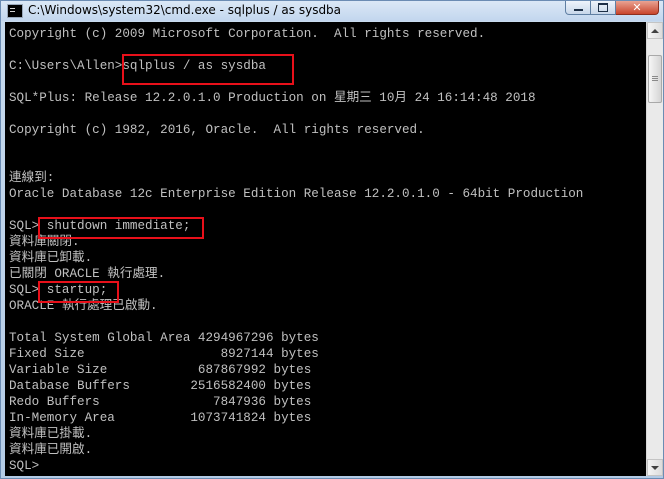 This screenshot has height=479, width=664. What do you see at coordinates (654, 249) in the screenshot?
I see `vertical-scrollbar` at bounding box center [654, 249].